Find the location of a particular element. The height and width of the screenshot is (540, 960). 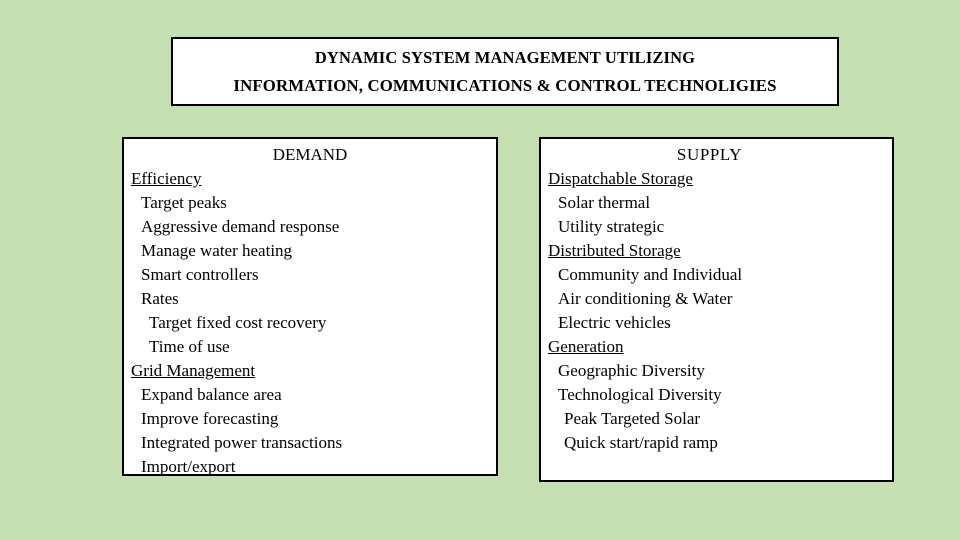

list-item: Rates is located at coordinates (160, 298).